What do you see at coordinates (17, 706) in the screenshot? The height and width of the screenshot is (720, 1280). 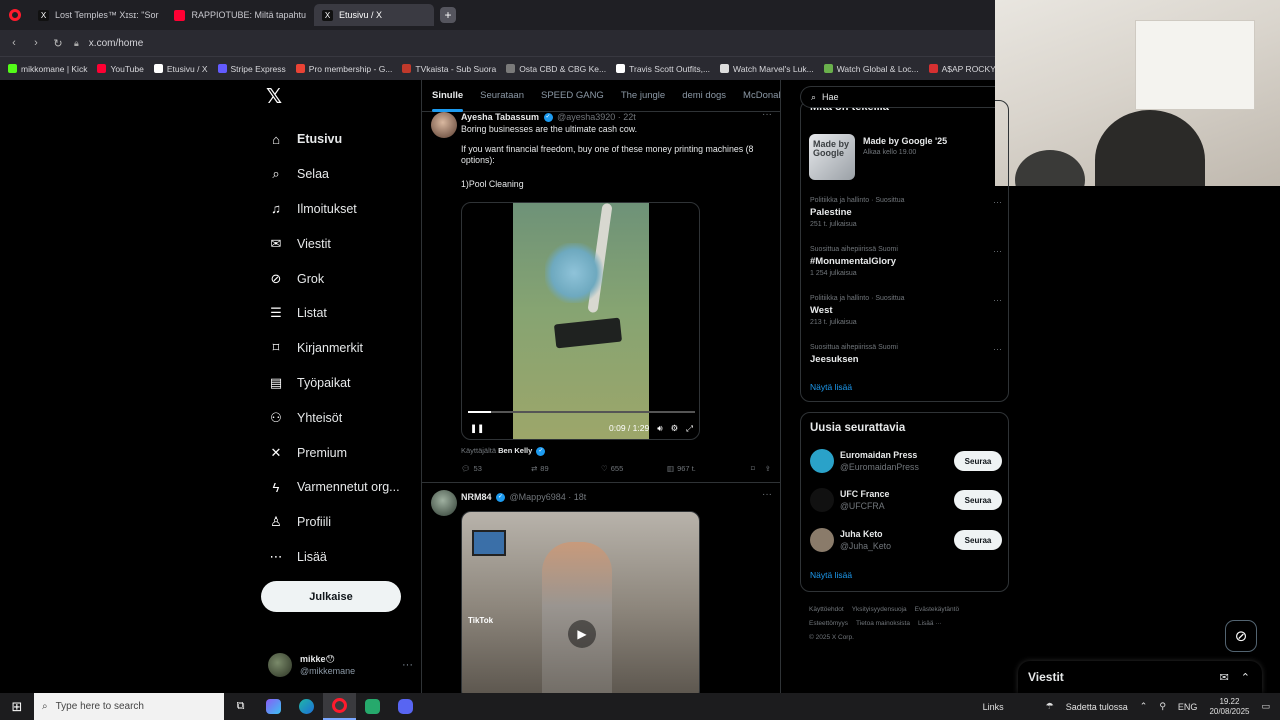 I see `windows-start-icon: ⊞` at bounding box center [17, 706].